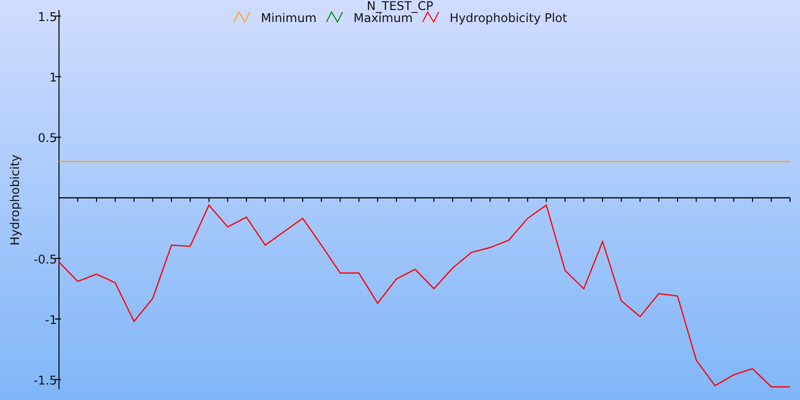  Describe the element at coordinates (383, 18) in the screenshot. I see `legend-label: Maximum` at that location.